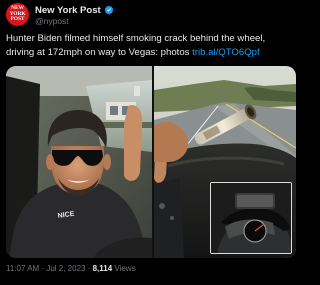  I want to click on handle: @nypost, so click(52, 21).